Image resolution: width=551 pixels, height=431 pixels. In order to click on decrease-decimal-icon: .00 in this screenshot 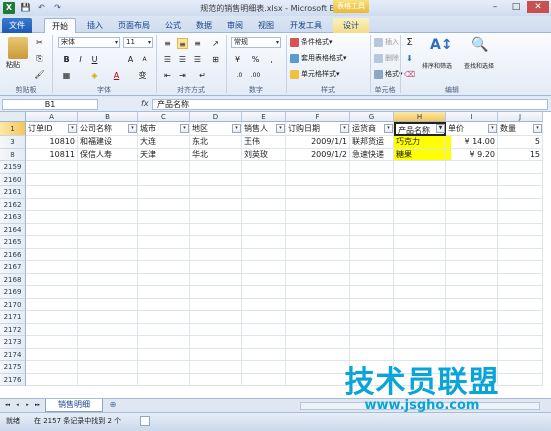, I will do `click(255, 75)`.